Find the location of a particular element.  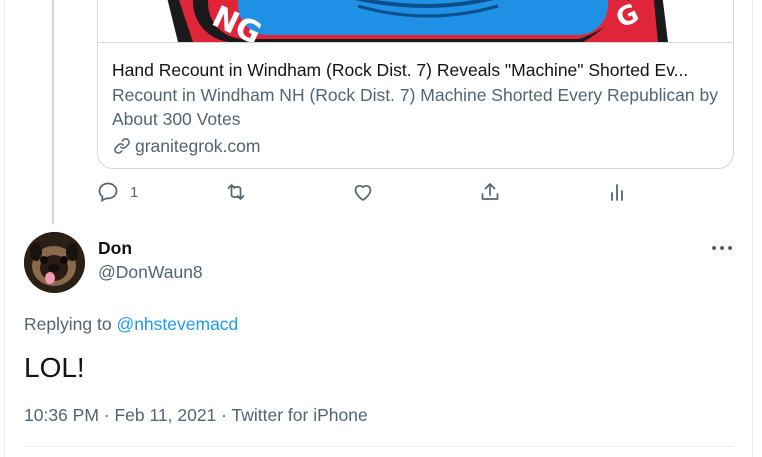

retweet-icon is located at coordinates (236, 192).